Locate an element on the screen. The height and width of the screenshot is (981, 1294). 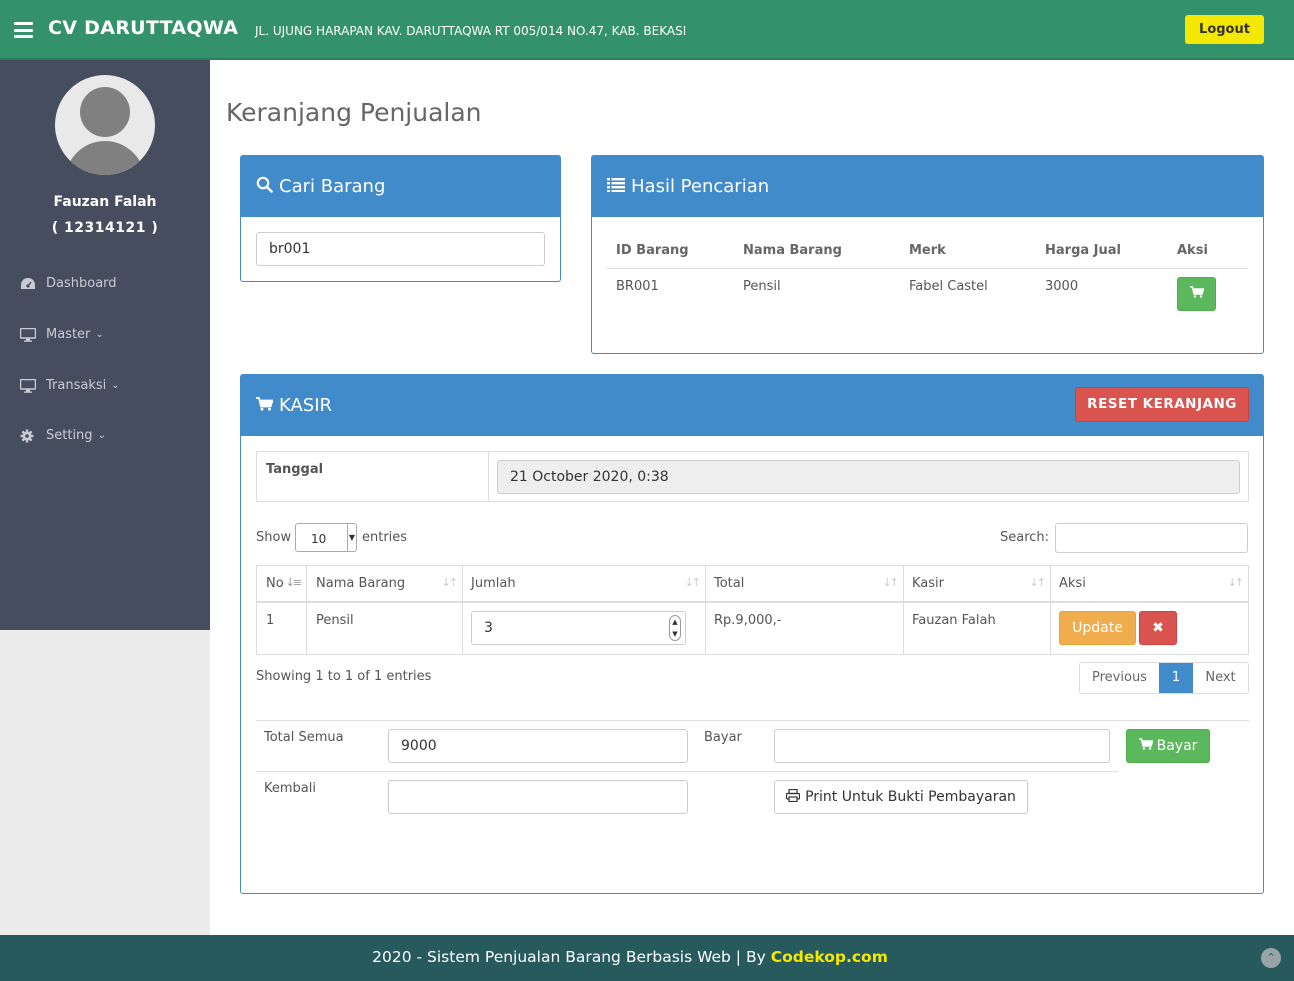
sidebar-item-transaksi: Transaksi ⌄ is located at coordinates (69, 385).